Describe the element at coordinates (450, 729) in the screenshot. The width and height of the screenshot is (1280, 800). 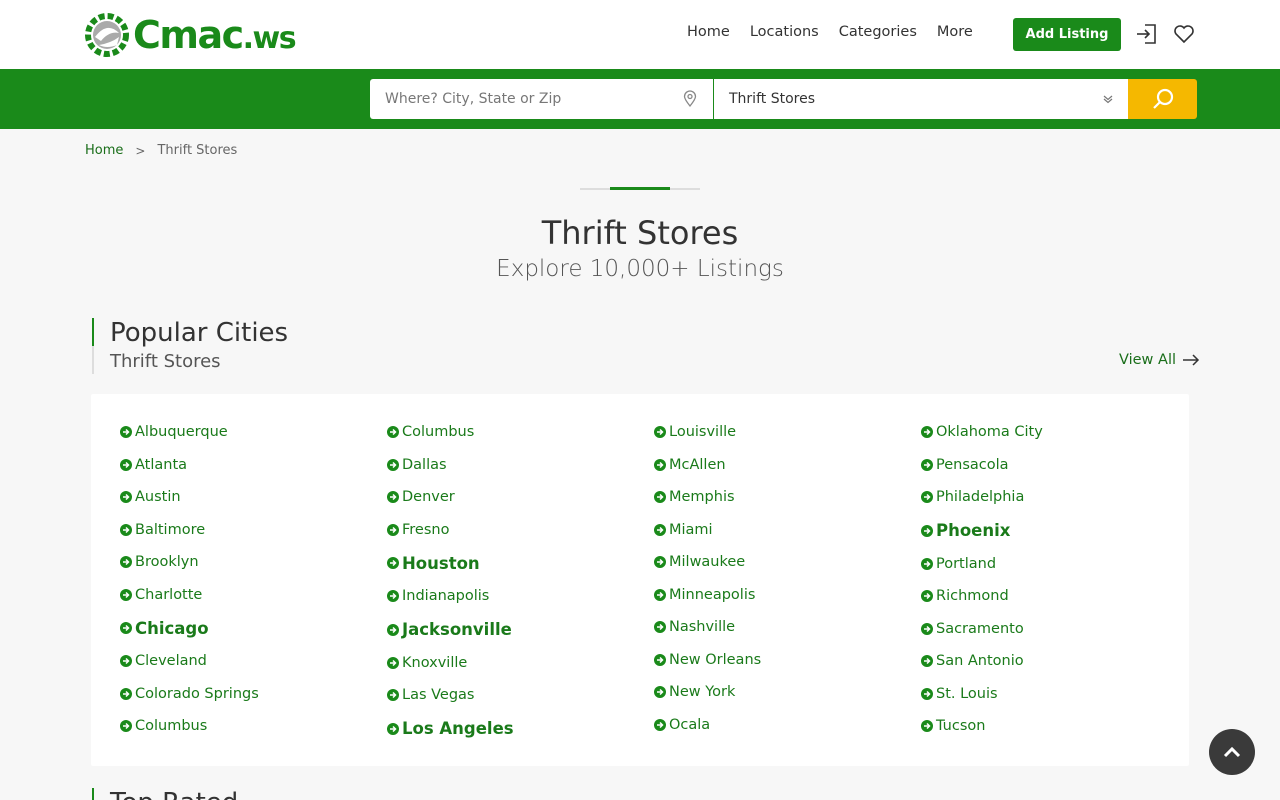
I see `city-link: Los Angeles` at that location.